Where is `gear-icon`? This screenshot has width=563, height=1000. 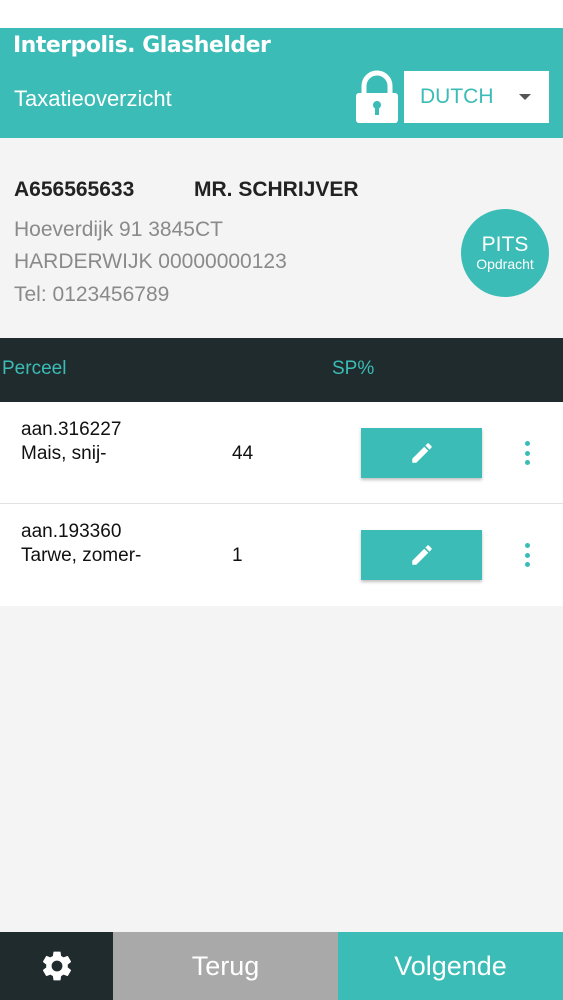 gear-icon is located at coordinates (56, 966).